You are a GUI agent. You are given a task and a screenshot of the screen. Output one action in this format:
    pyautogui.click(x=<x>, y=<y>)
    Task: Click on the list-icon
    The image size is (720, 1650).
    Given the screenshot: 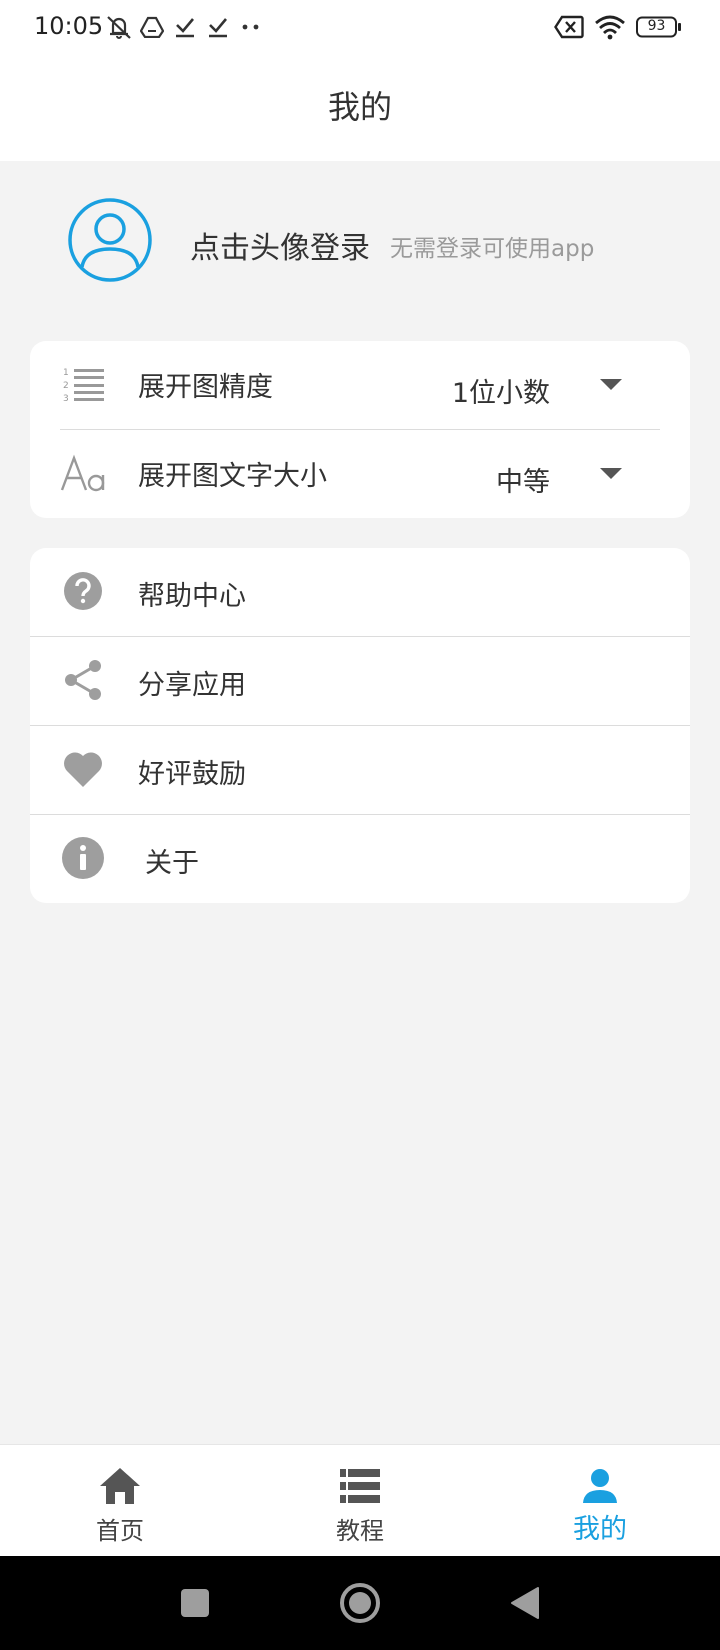 What is the action you would take?
    pyautogui.click(x=360, y=1486)
    